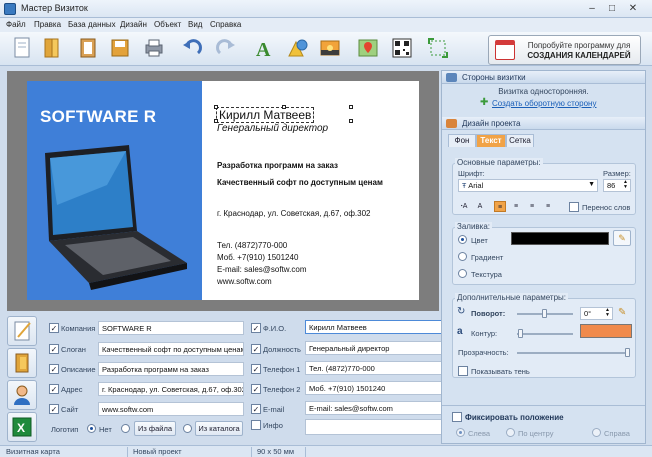 The height and width of the screenshot is (457, 652). Describe the element at coordinates (462, 256) in the screenshot. I see `fill-gradient-radio` at that location.